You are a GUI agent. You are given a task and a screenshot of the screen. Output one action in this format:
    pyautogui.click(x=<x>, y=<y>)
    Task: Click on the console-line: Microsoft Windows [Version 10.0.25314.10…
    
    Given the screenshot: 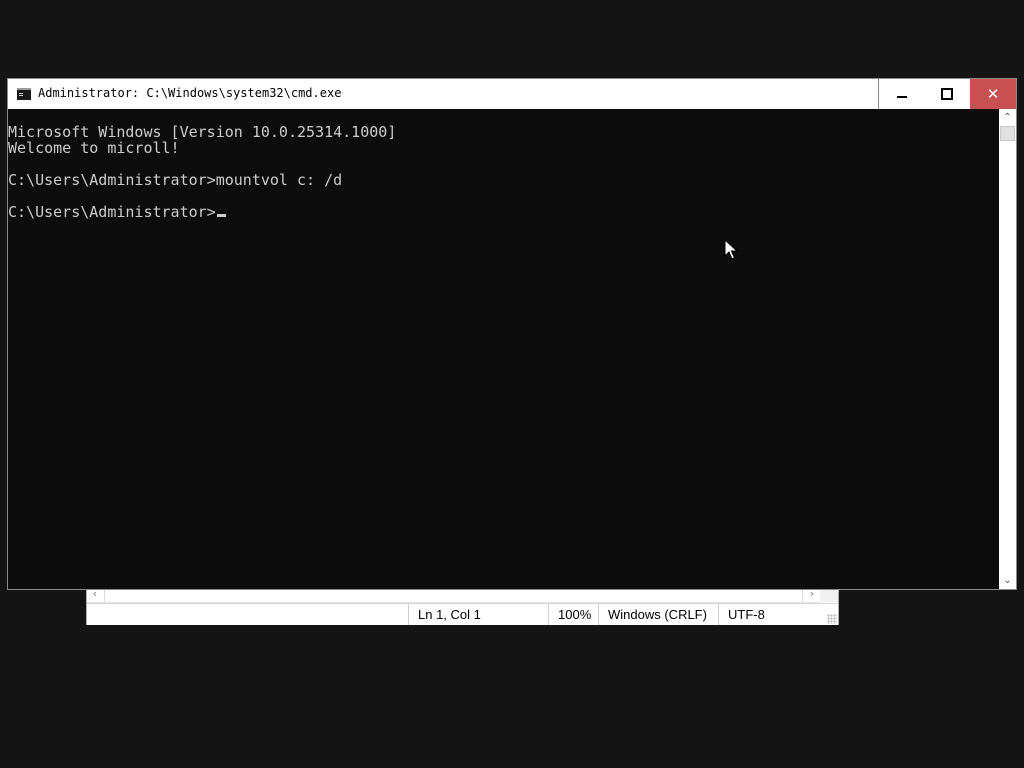 What is the action you would take?
    pyautogui.click(x=202, y=132)
    